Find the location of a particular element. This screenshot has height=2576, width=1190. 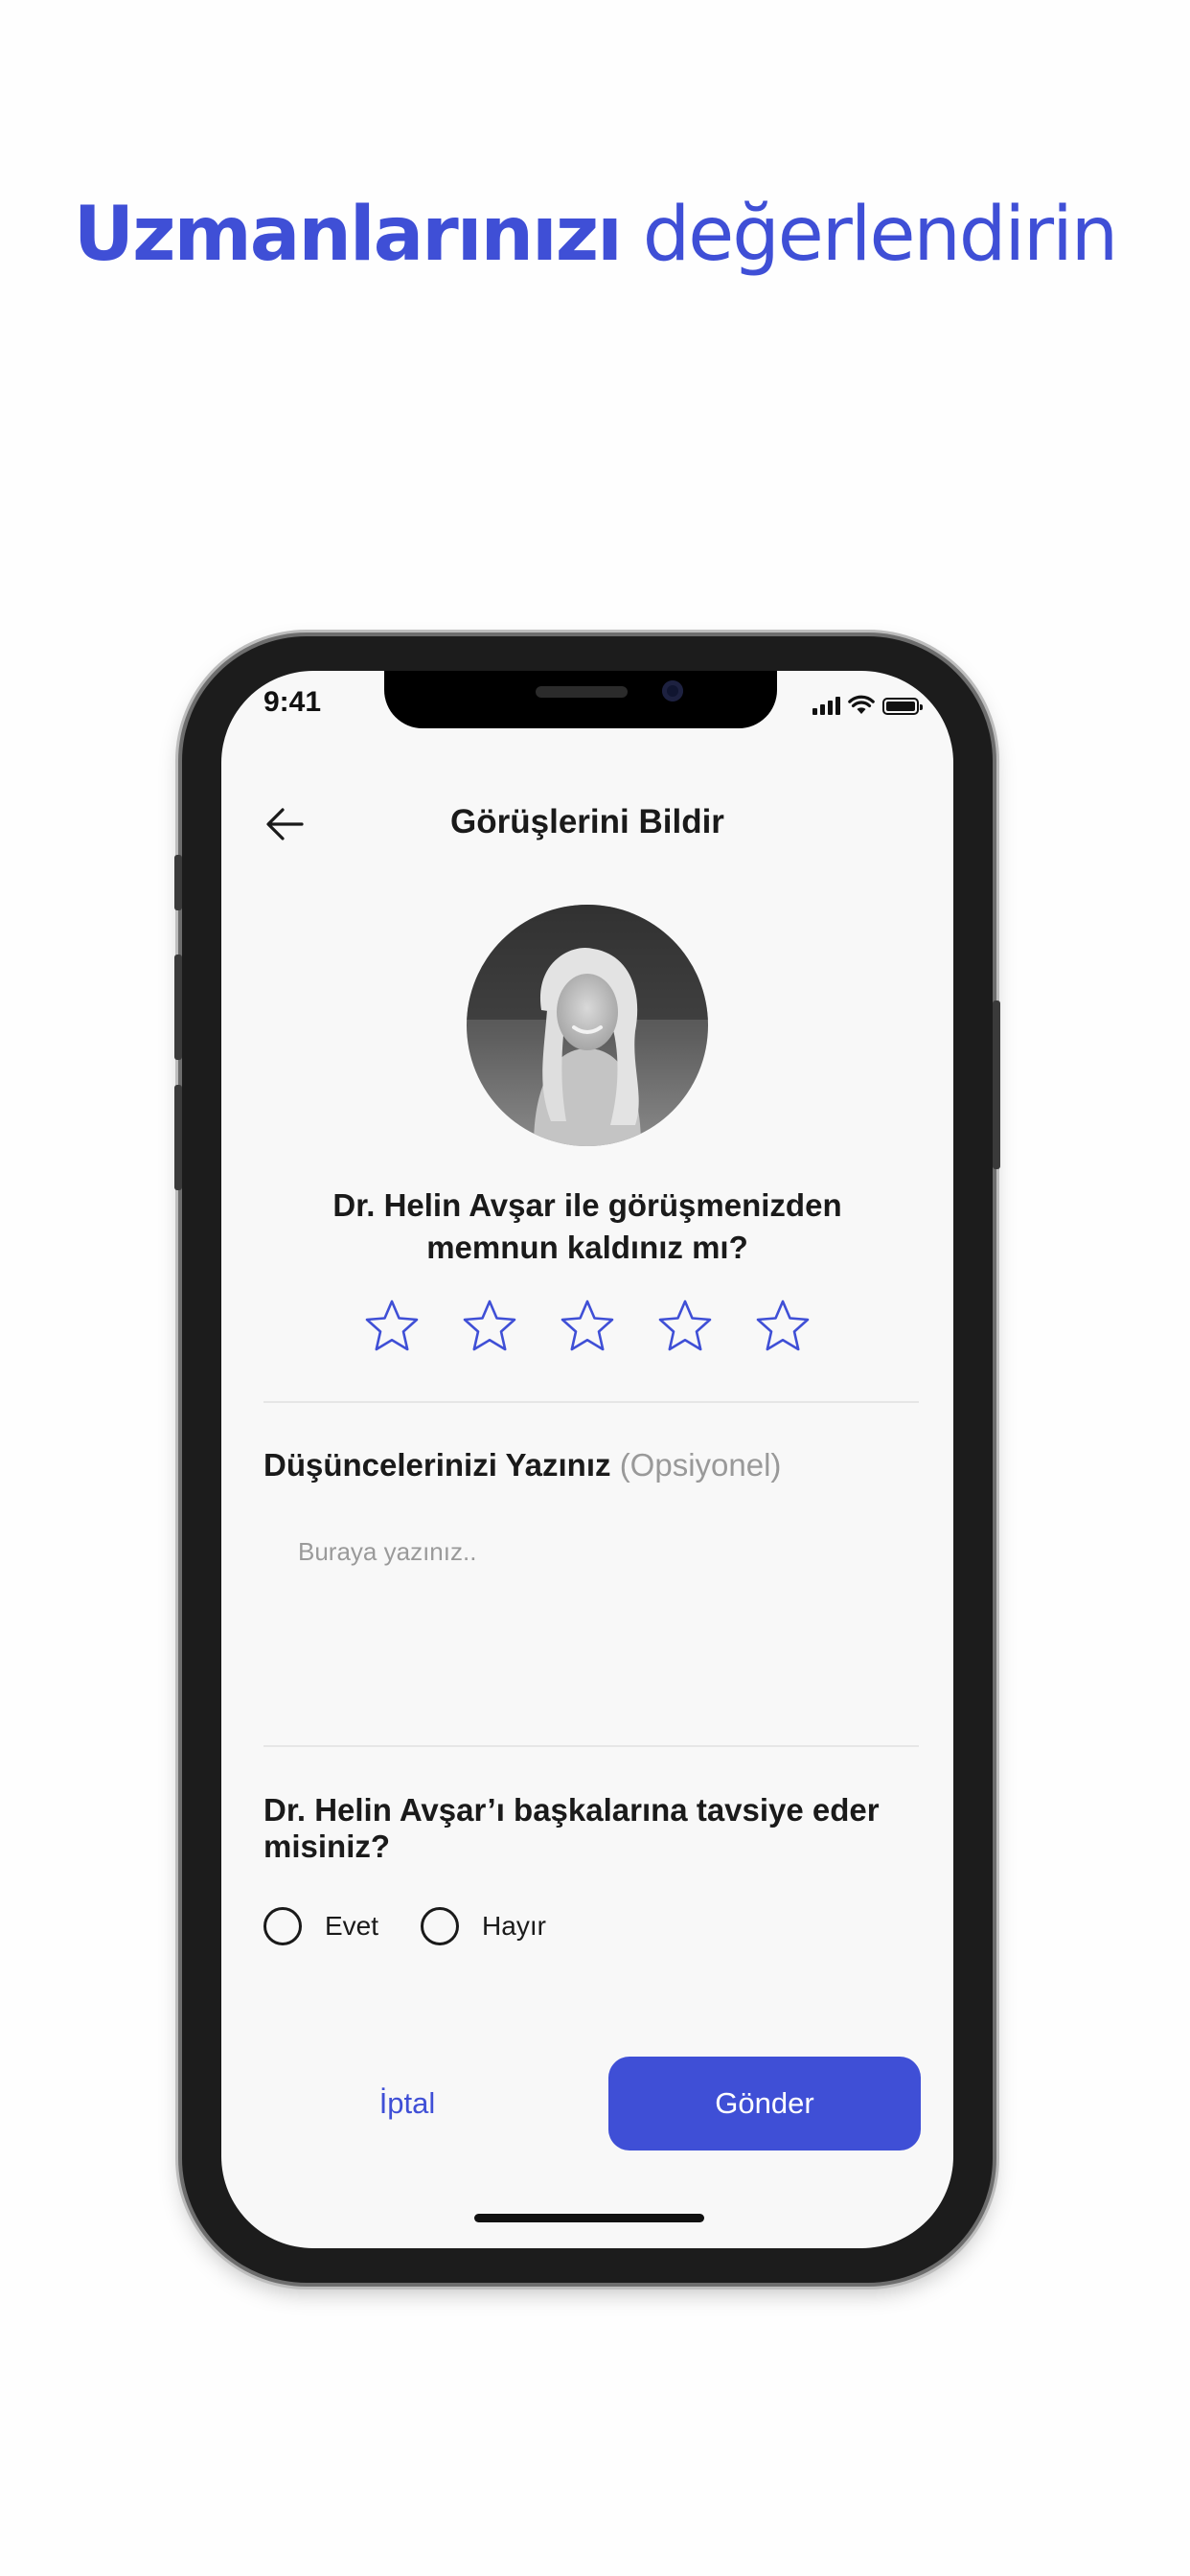

home-indicator is located at coordinates (589, 2218).